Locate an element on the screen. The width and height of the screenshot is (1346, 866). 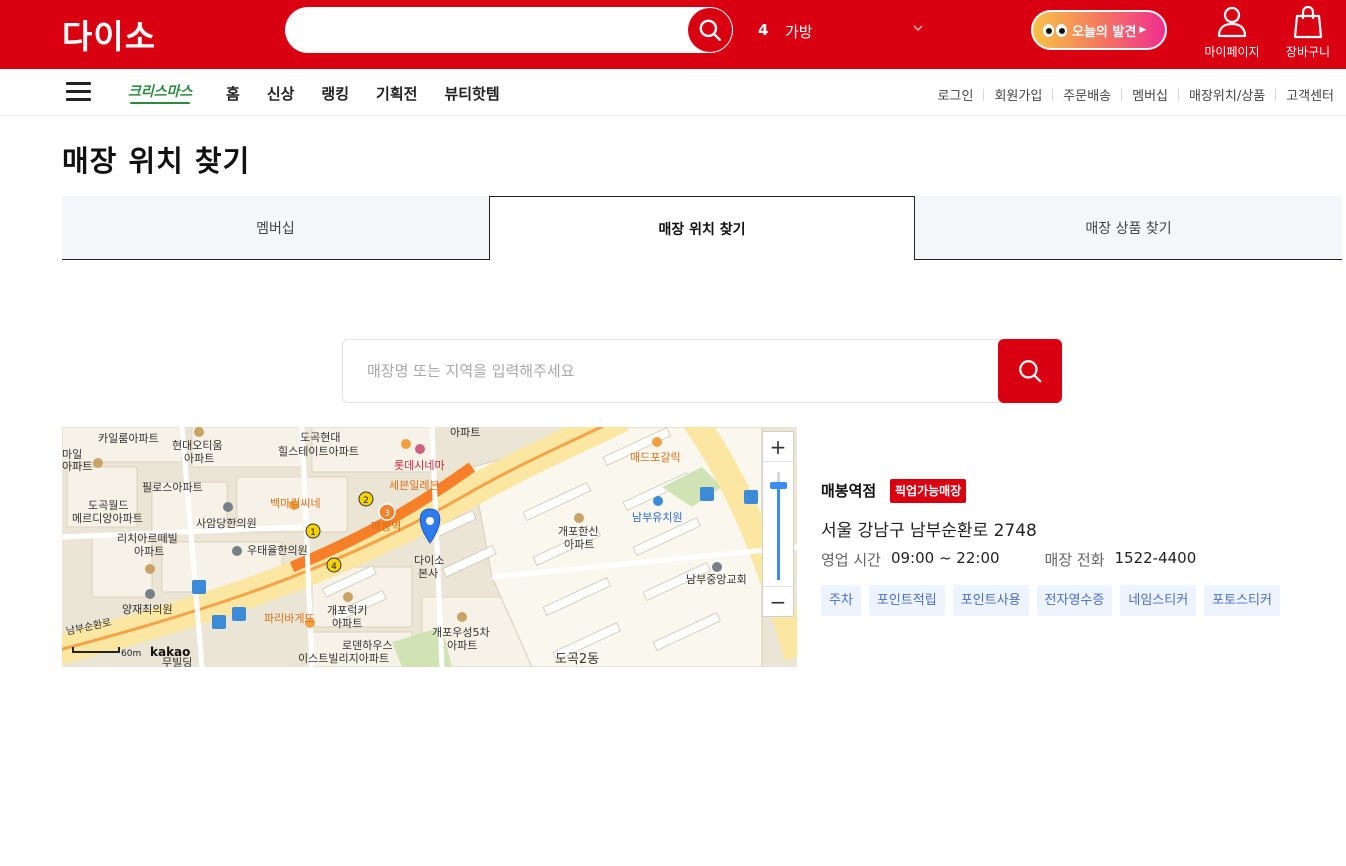
service-tag: 포인트사용 is located at coordinates (990, 600).